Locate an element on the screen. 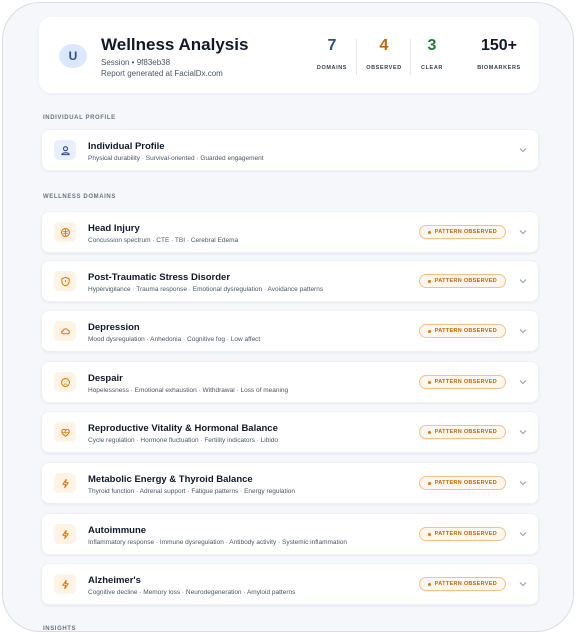 The height and width of the screenshot is (634, 576). stat-biomarkers-value: 150+ is located at coordinates (499, 45).